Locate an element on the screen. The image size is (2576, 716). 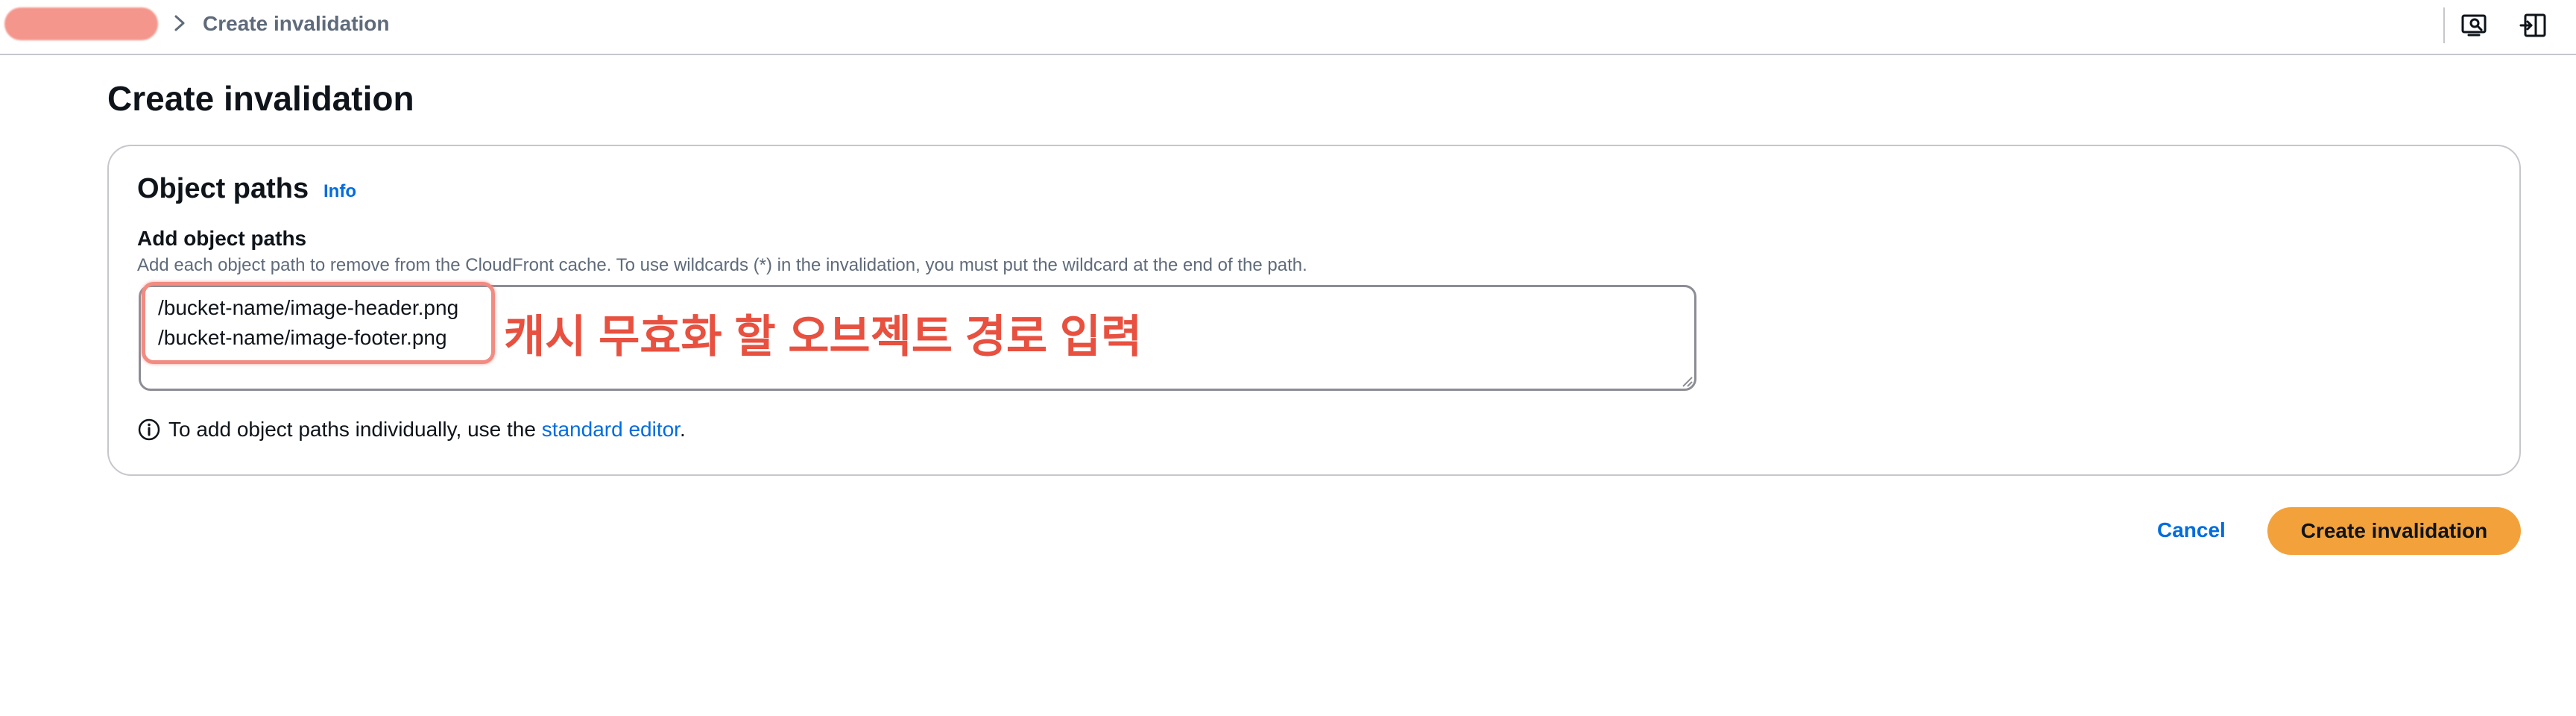
redacted-breadcrumb is located at coordinates (81, 23).